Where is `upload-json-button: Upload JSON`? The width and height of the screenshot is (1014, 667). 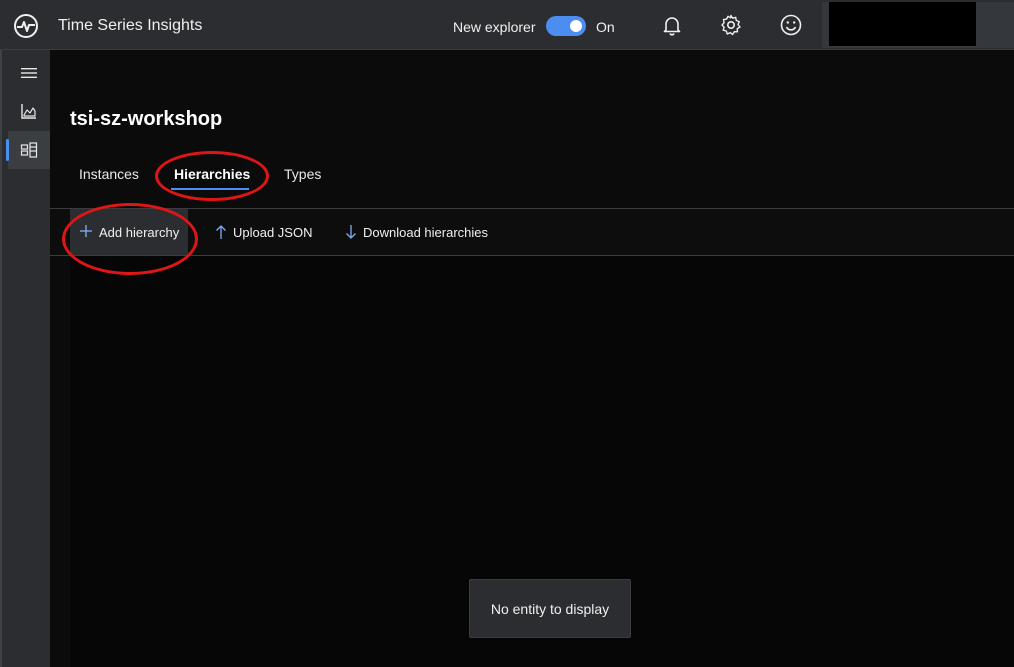 upload-json-button: Upload JSON is located at coordinates (263, 232).